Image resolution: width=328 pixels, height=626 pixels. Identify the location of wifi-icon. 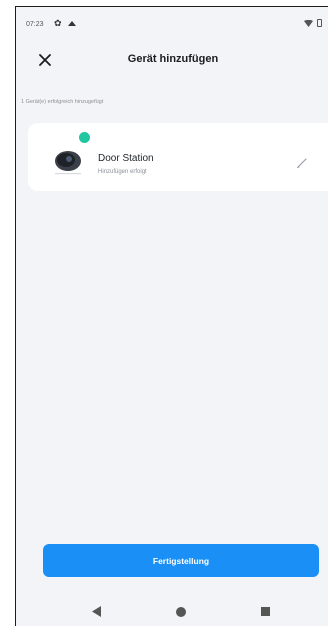
(308, 23).